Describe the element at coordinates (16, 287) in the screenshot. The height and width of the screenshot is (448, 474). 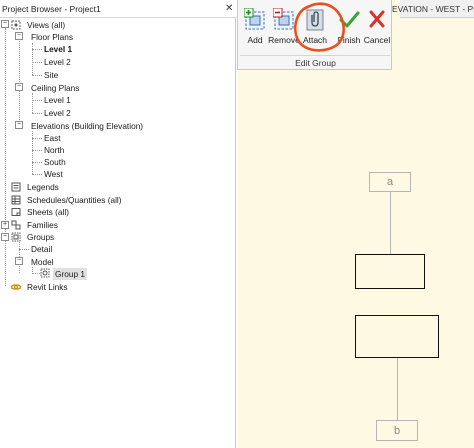
I see `link-icon` at that location.